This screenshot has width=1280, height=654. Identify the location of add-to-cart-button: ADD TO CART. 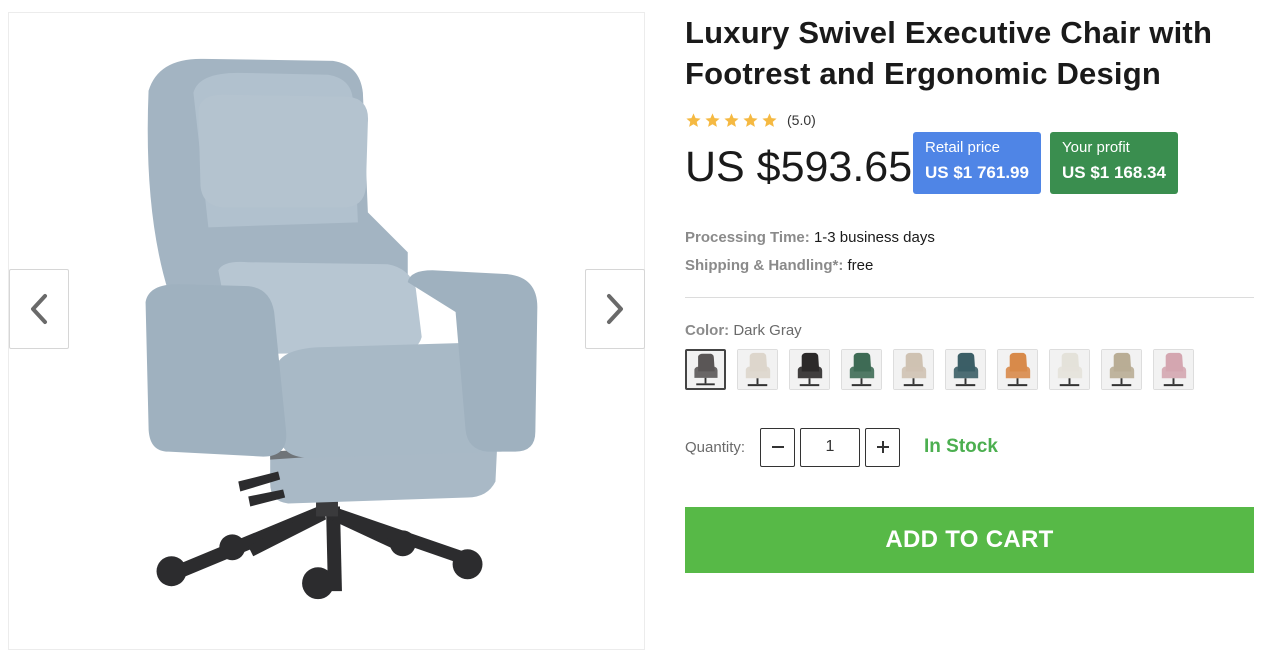
(969, 540).